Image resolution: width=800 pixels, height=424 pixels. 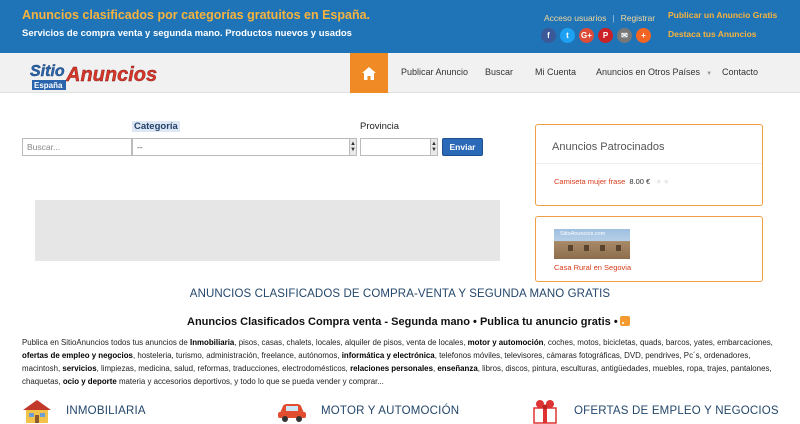 I want to click on google-plus-icon: G+, so click(x=586, y=35).